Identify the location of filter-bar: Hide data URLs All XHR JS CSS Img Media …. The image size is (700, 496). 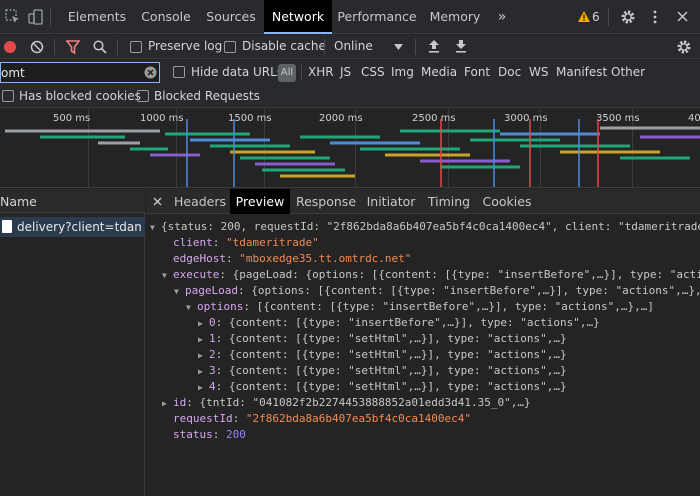
(350, 73).